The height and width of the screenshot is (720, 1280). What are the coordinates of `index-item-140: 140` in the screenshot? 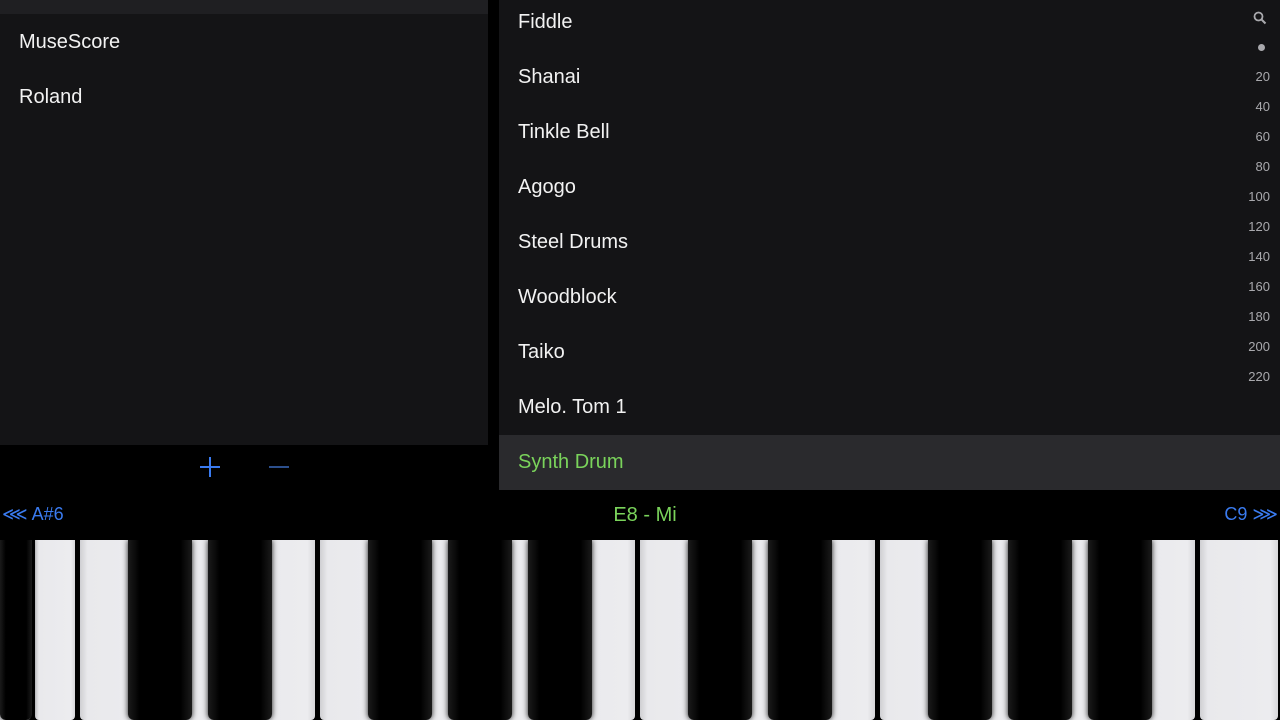 It's located at (1250, 257).